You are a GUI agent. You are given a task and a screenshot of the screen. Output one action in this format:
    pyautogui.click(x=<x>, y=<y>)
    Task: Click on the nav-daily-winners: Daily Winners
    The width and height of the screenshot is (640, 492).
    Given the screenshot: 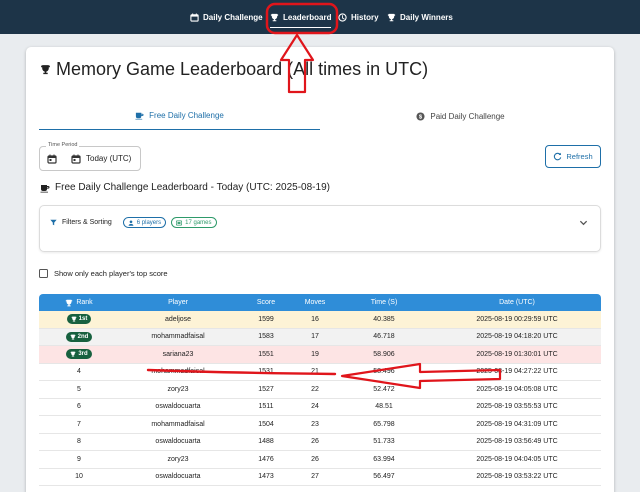 What is the action you would take?
    pyautogui.click(x=420, y=17)
    